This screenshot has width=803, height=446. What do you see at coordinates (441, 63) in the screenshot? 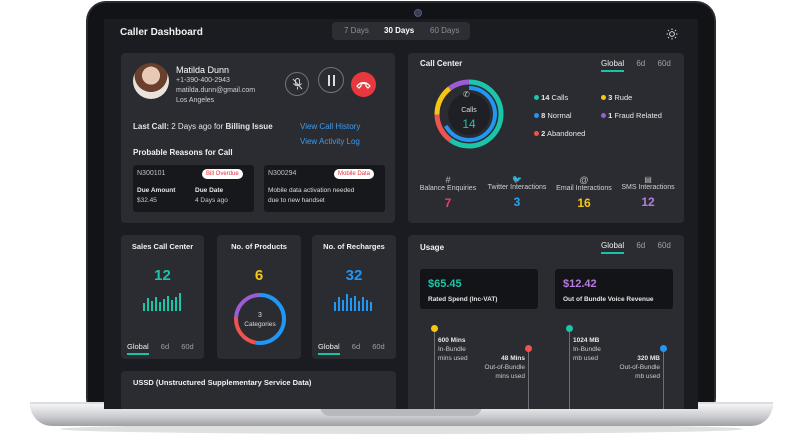
I see `call-center-title: Call Center` at bounding box center [441, 63].